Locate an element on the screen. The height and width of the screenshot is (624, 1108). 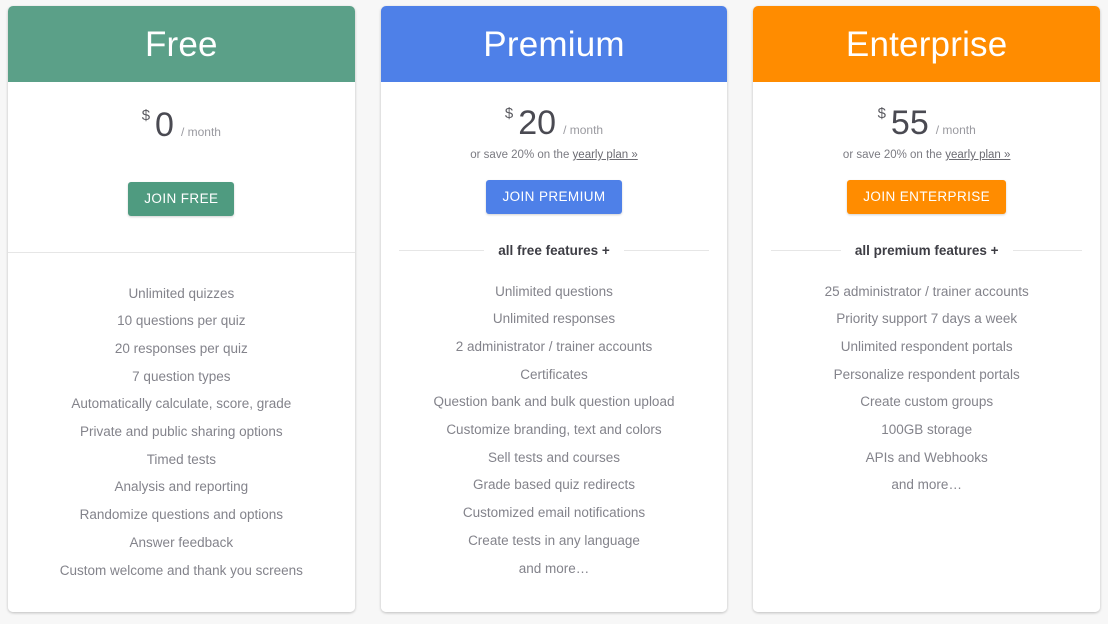
feature-item: Timed tests is located at coordinates (181, 459).